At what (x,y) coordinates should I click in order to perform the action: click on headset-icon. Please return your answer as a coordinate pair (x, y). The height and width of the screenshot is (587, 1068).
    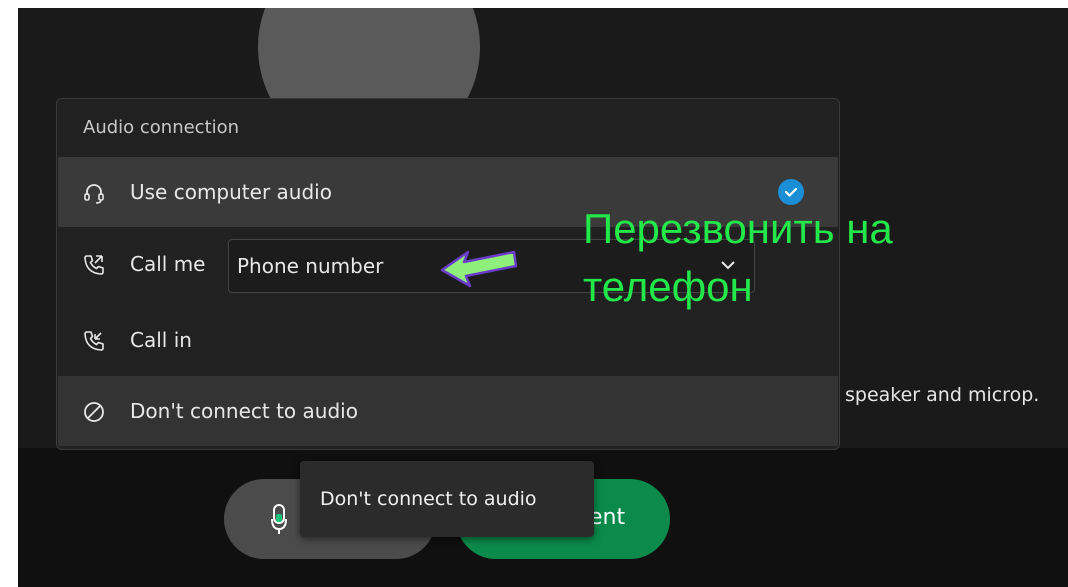
    Looking at the image, I should click on (94, 194).